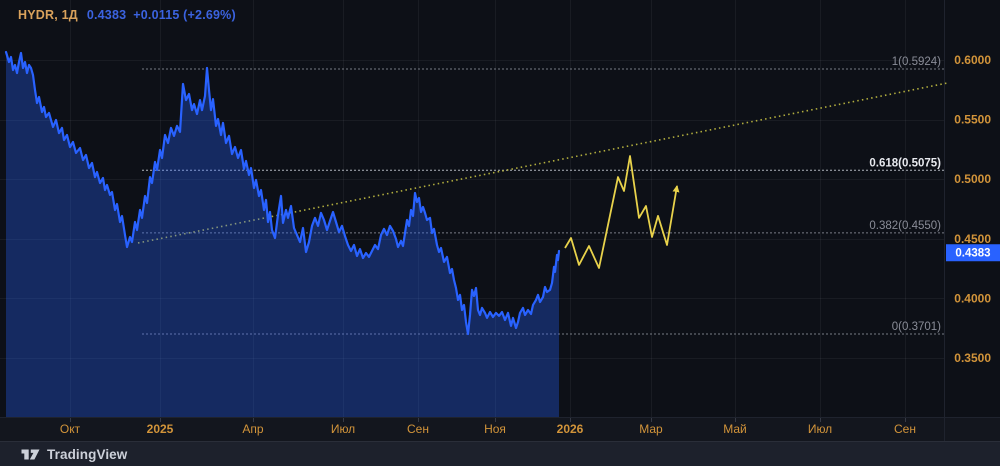 The image size is (1000, 466). I want to click on price-axis-label: 0.6000, so click(972, 60).